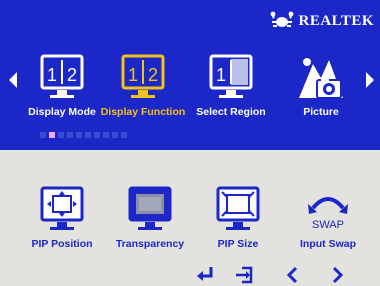 This screenshot has width=380, height=286. What do you see at coordinates (231, 76) in the screenshot?
I see `select-region-icon: 1` at bounding box center [231, 76].